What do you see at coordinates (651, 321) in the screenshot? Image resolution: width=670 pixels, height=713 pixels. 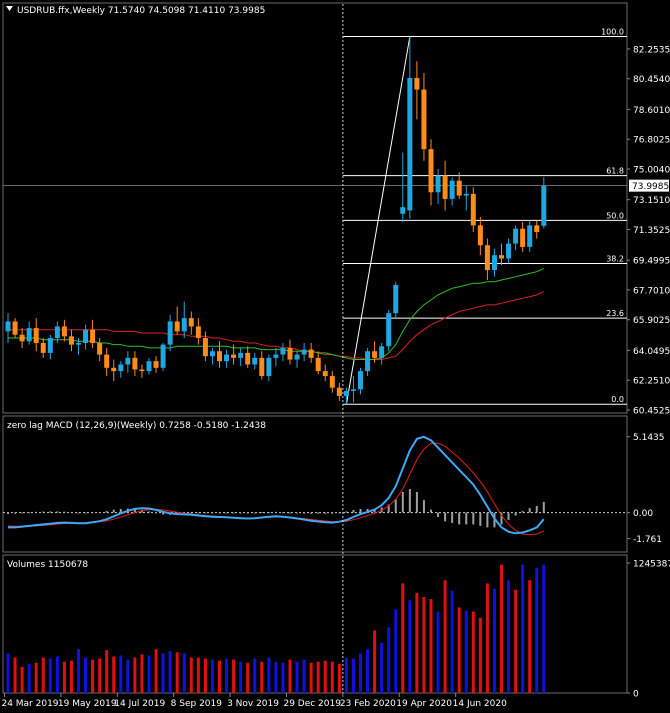 I see `price-tick-label: 65.9025` at bounding box center [651, 321].